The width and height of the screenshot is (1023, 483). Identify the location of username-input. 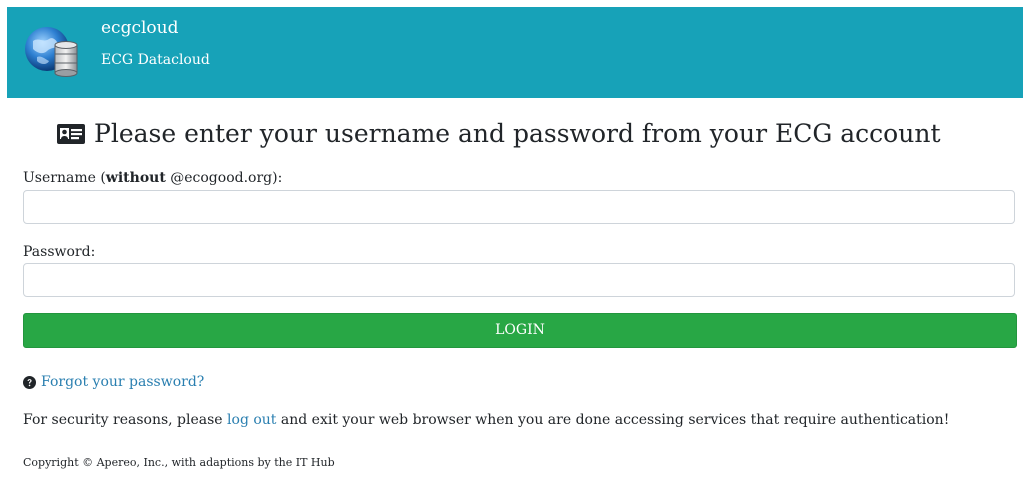
(519, 207).